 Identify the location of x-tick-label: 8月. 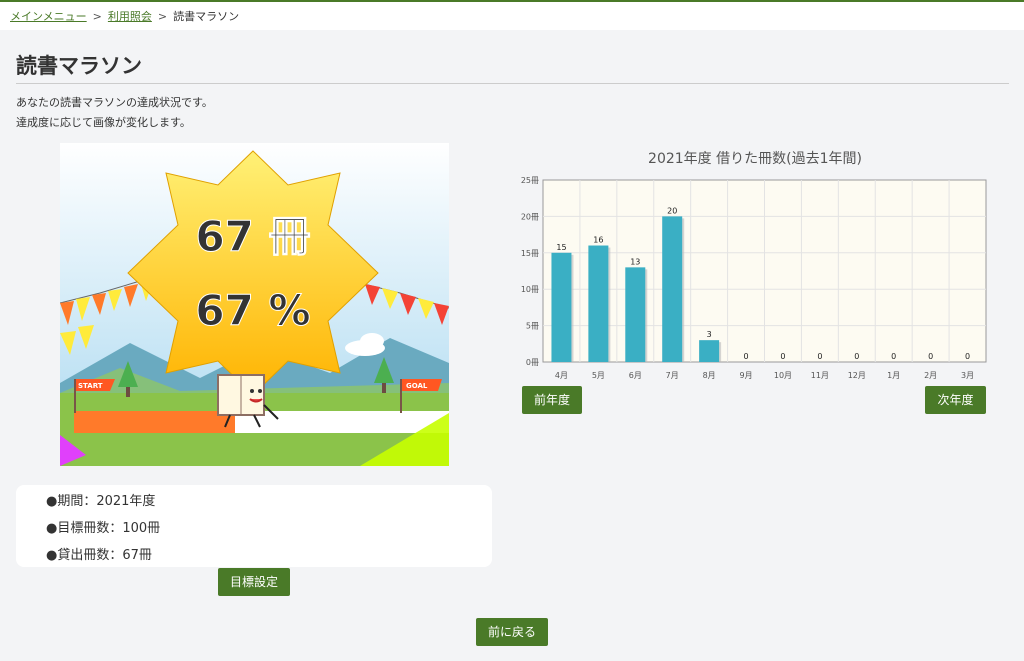
(709, 375).